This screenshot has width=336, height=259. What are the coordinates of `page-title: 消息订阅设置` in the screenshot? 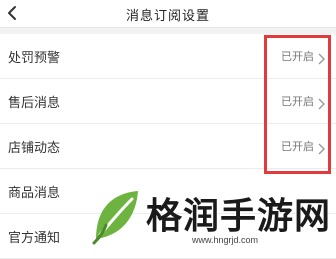 It's located at (167, 16).